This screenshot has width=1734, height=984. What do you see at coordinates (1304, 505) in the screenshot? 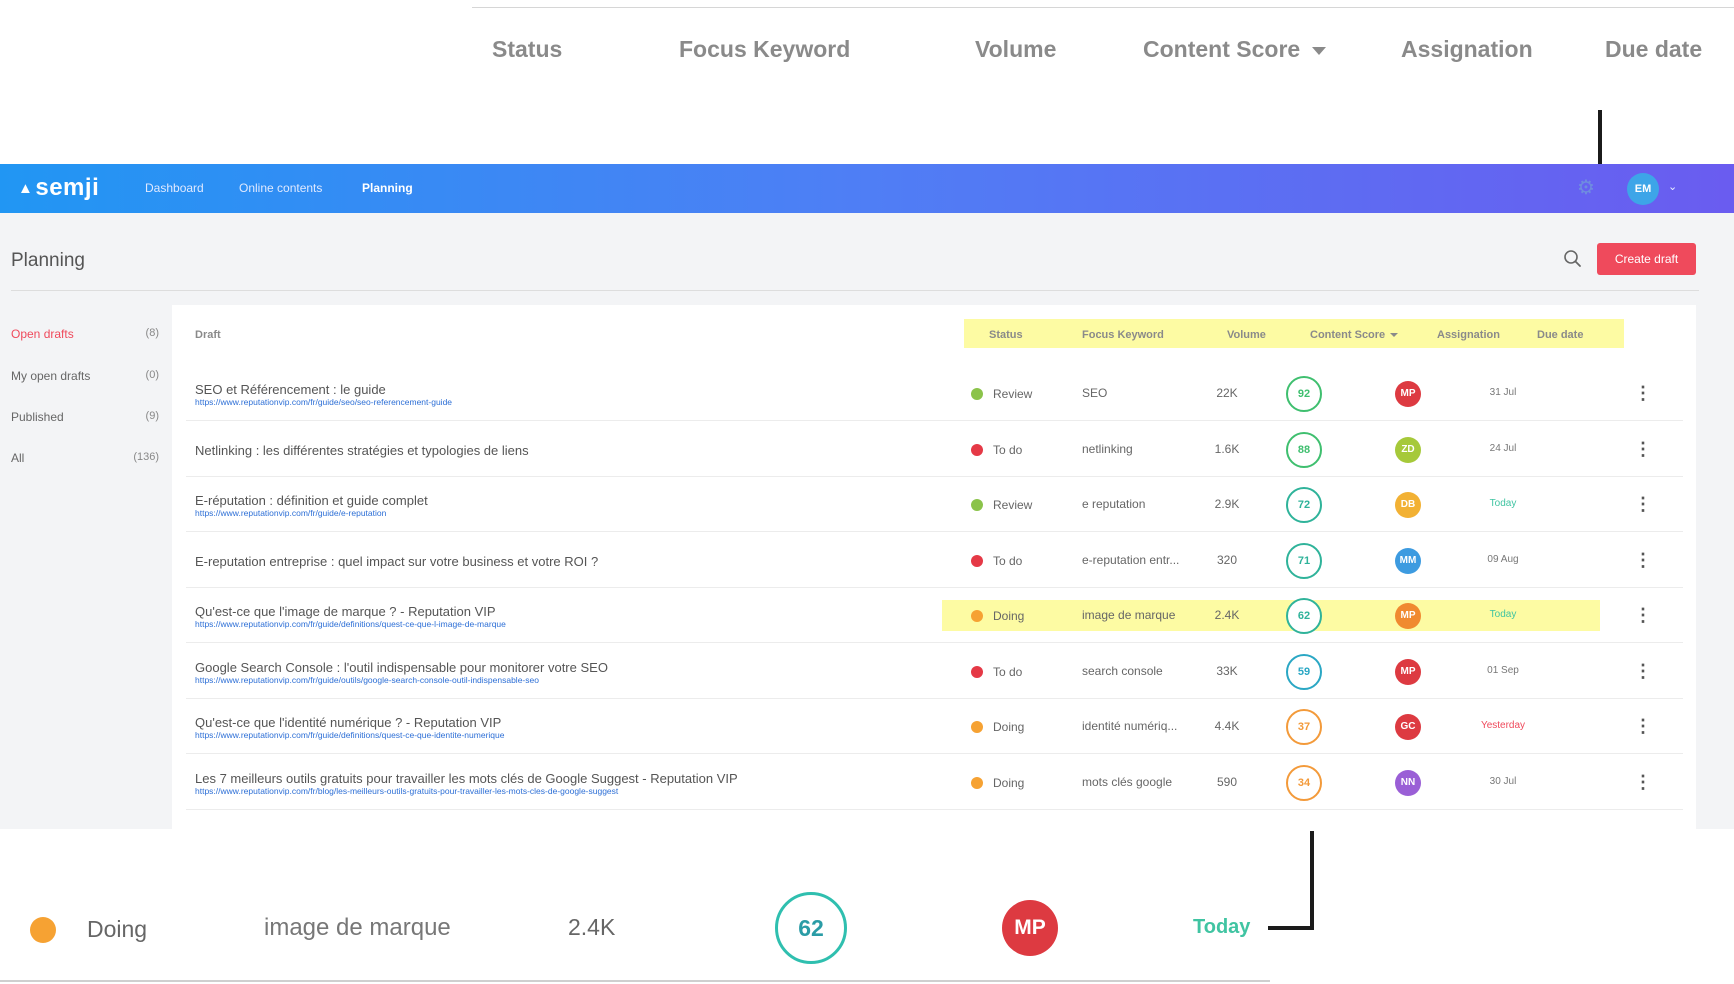
I see `content-score-badge: 72` at bounding box center [1304, 505].